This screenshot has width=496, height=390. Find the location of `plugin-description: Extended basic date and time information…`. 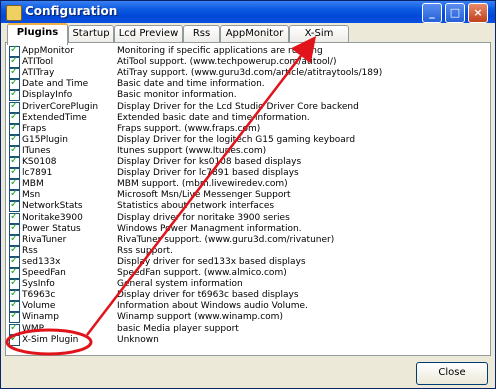

plugin-description: Extended basic date and time information… is located at coordinates (213, 117).